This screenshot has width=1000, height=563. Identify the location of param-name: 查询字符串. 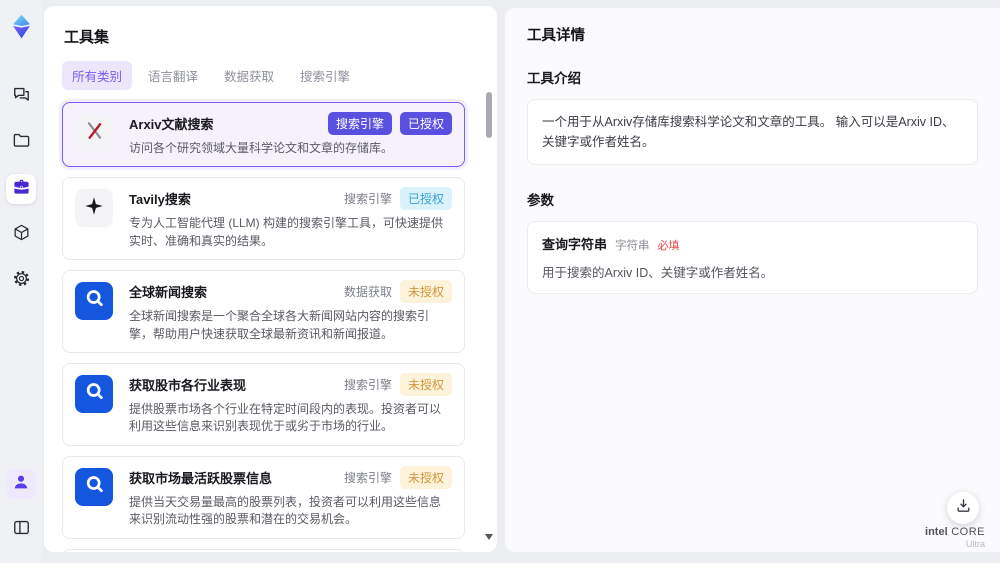
(575, 244).